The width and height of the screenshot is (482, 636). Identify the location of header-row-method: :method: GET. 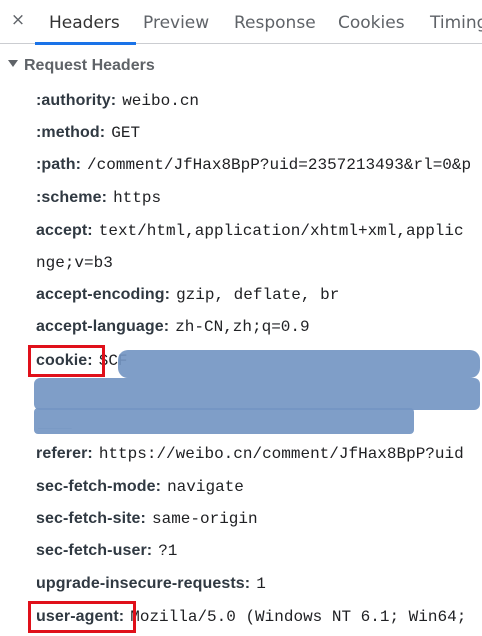
(88, 133).